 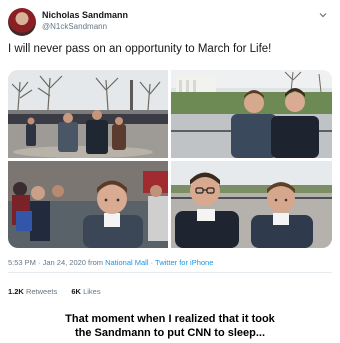 I want to click on photo-crowd-portrait, so click(x=88, y=204).